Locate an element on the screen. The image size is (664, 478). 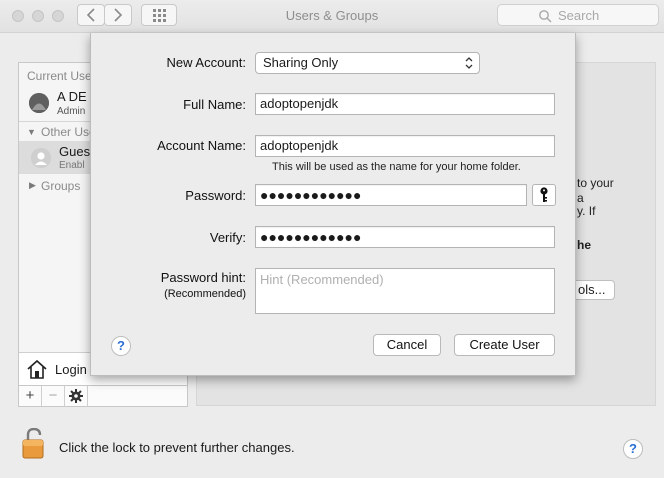
zoom-window-button is located at coordinates (58, 16).